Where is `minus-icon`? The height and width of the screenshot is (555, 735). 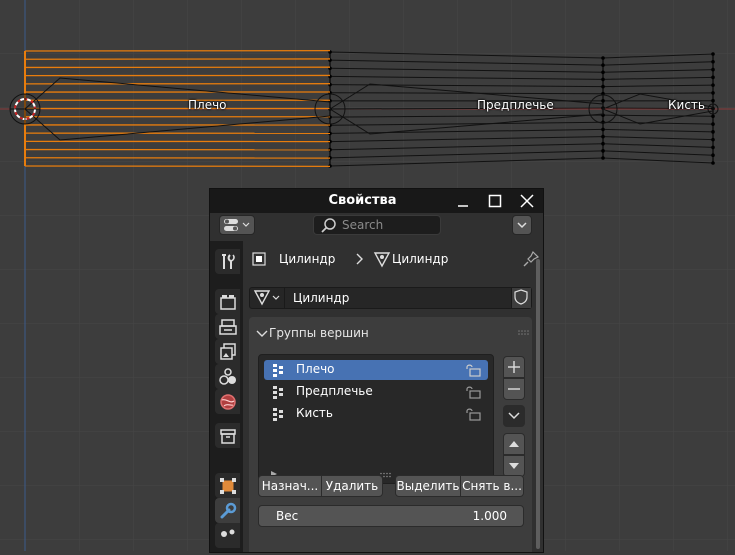
minus-icon is located at coordinates (514, 389).